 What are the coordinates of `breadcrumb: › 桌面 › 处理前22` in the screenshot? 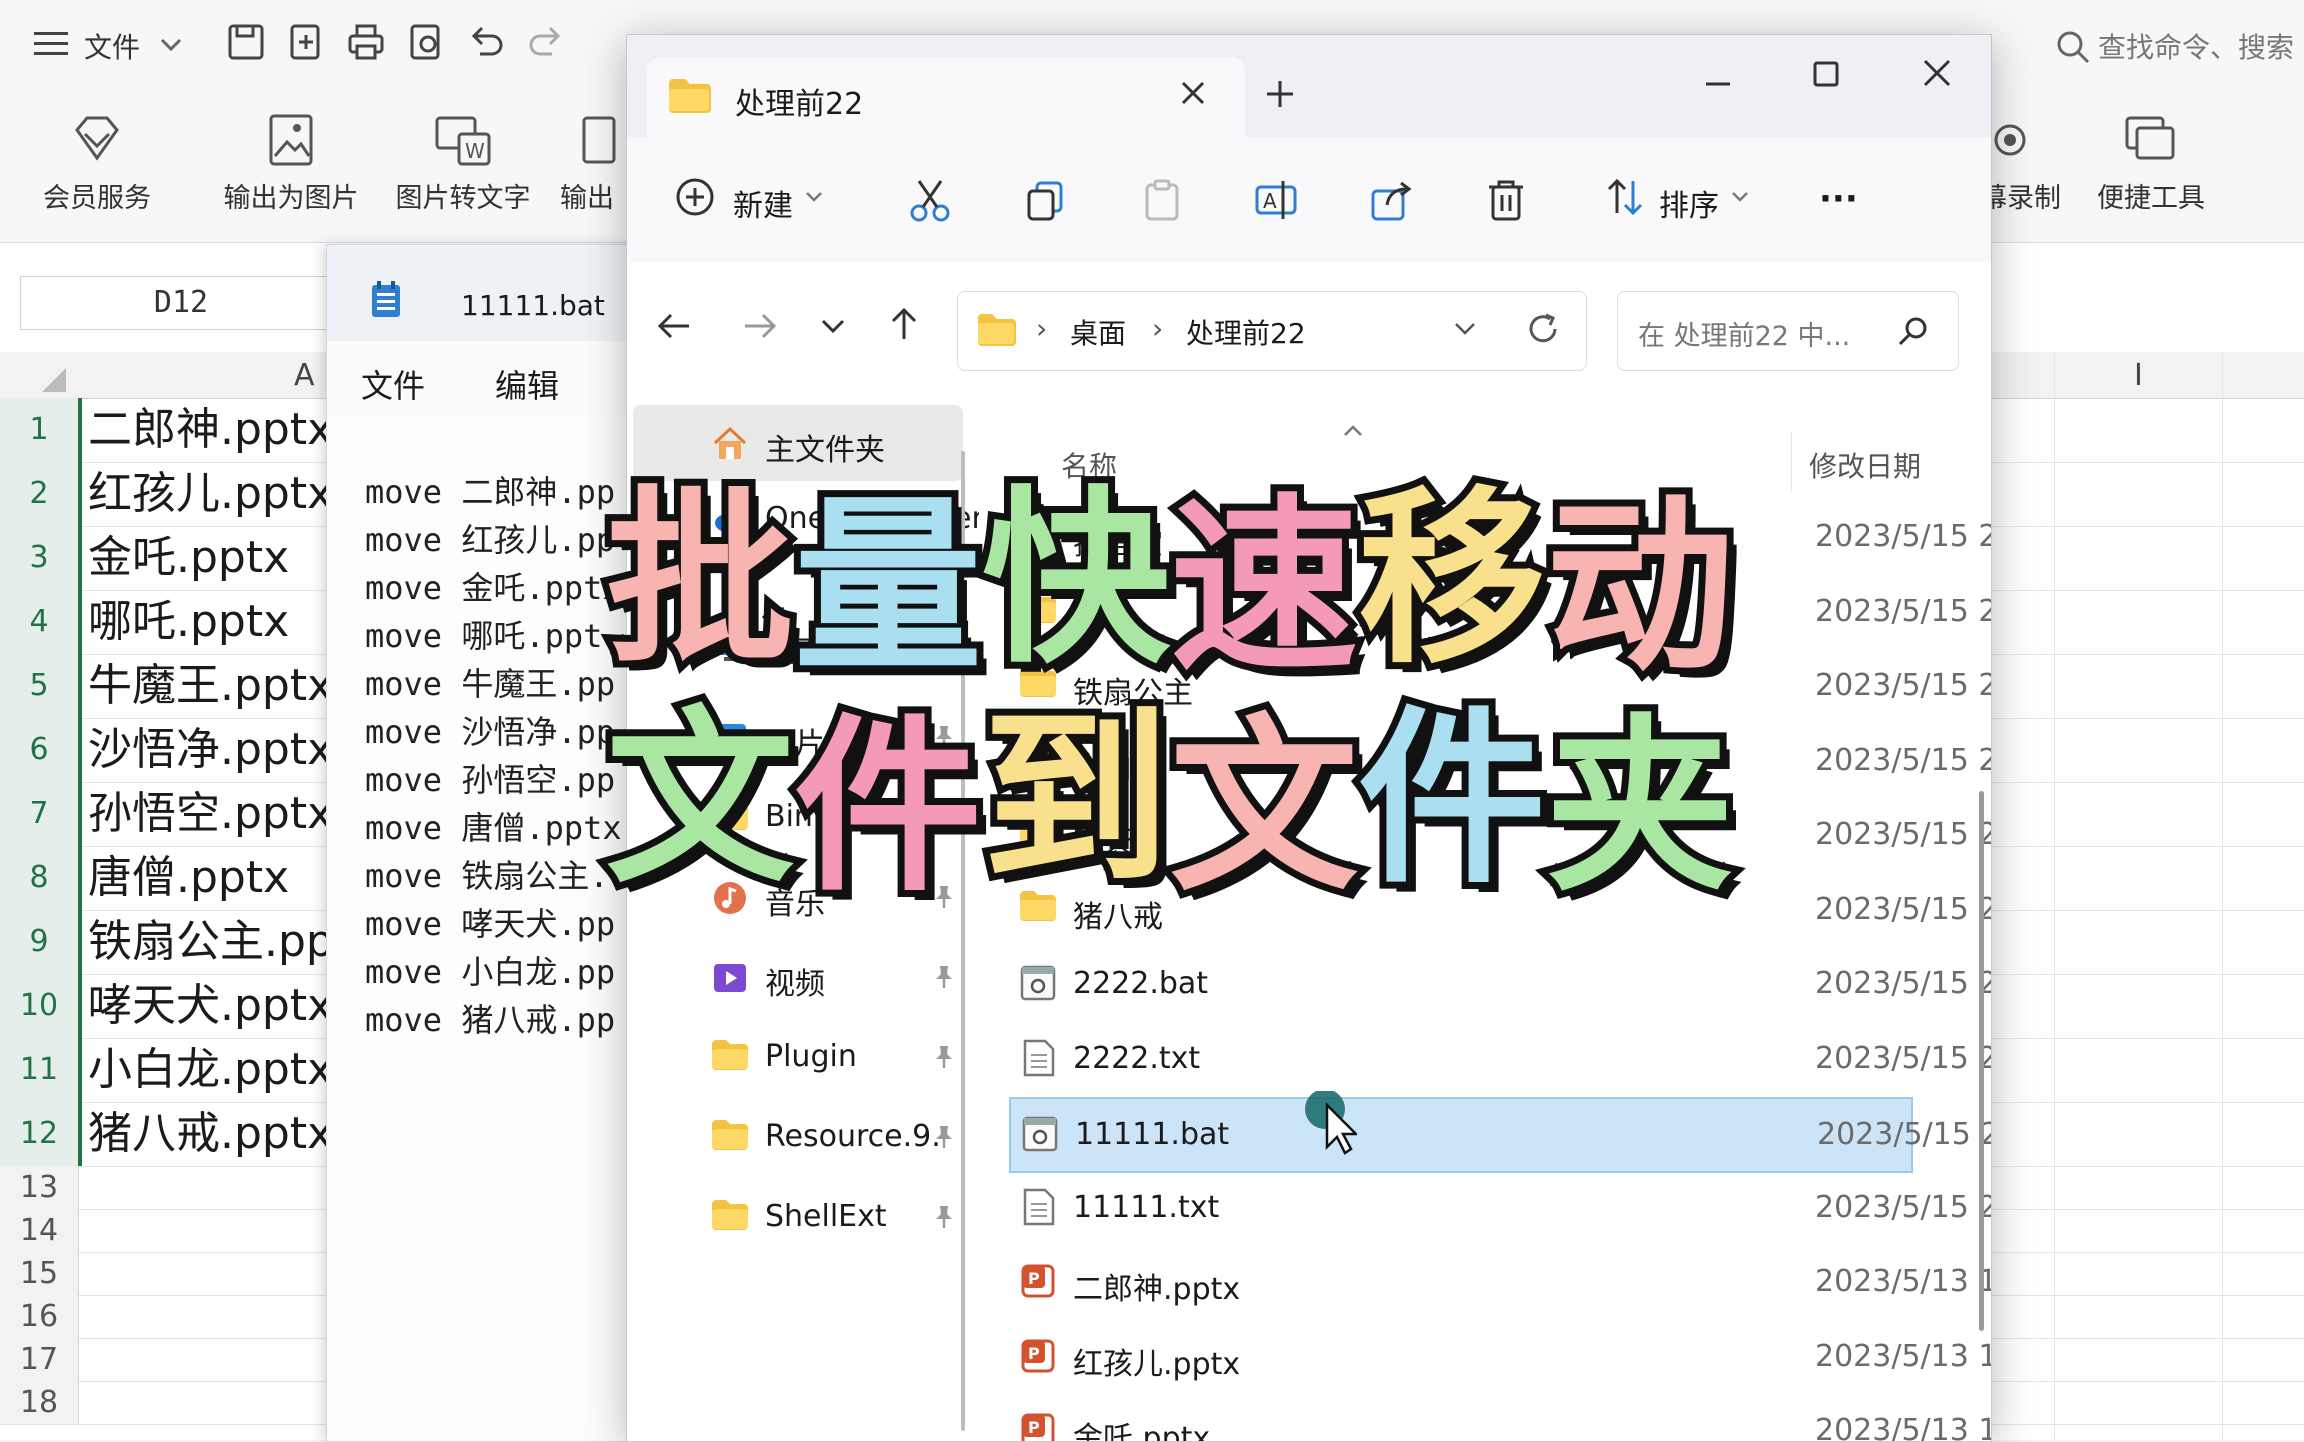 It's located at (1272, 331).